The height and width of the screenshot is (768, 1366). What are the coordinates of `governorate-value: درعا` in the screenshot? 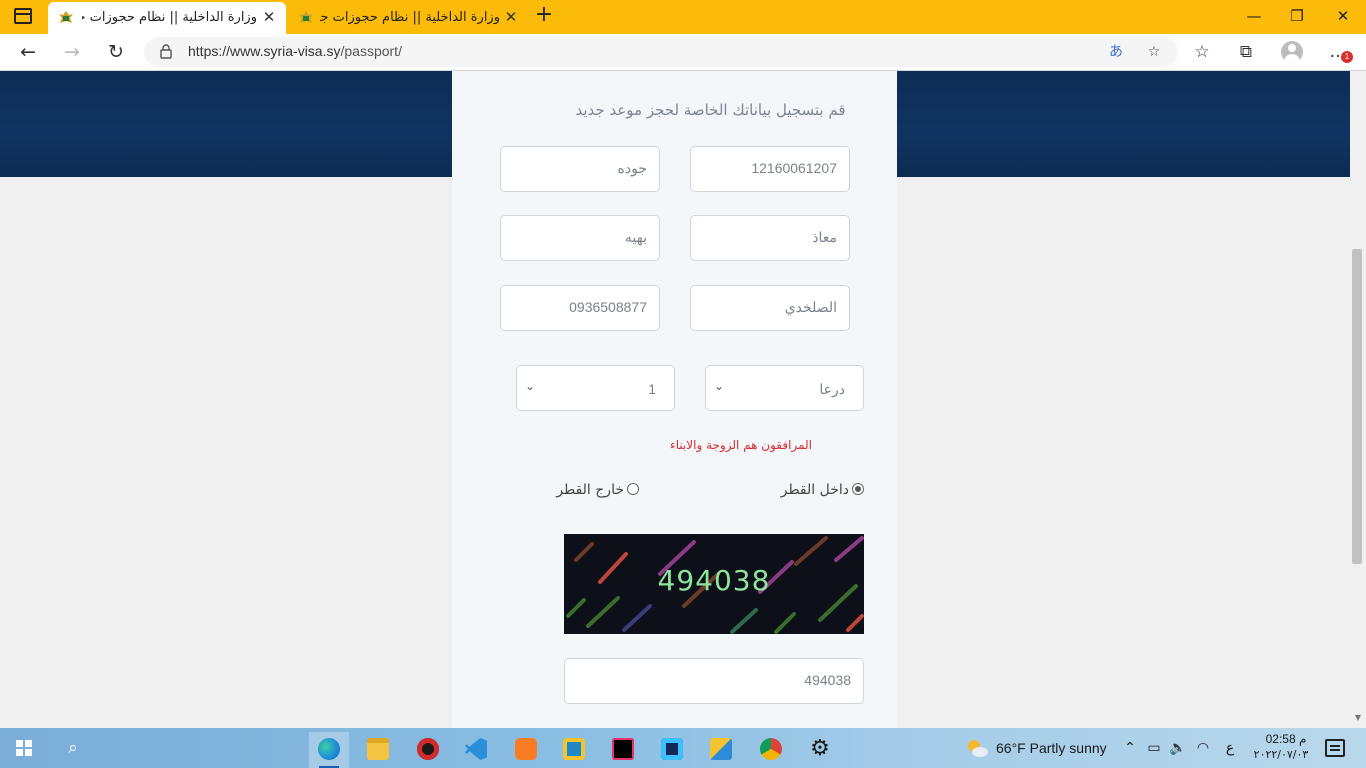 It's located at (832, 389).